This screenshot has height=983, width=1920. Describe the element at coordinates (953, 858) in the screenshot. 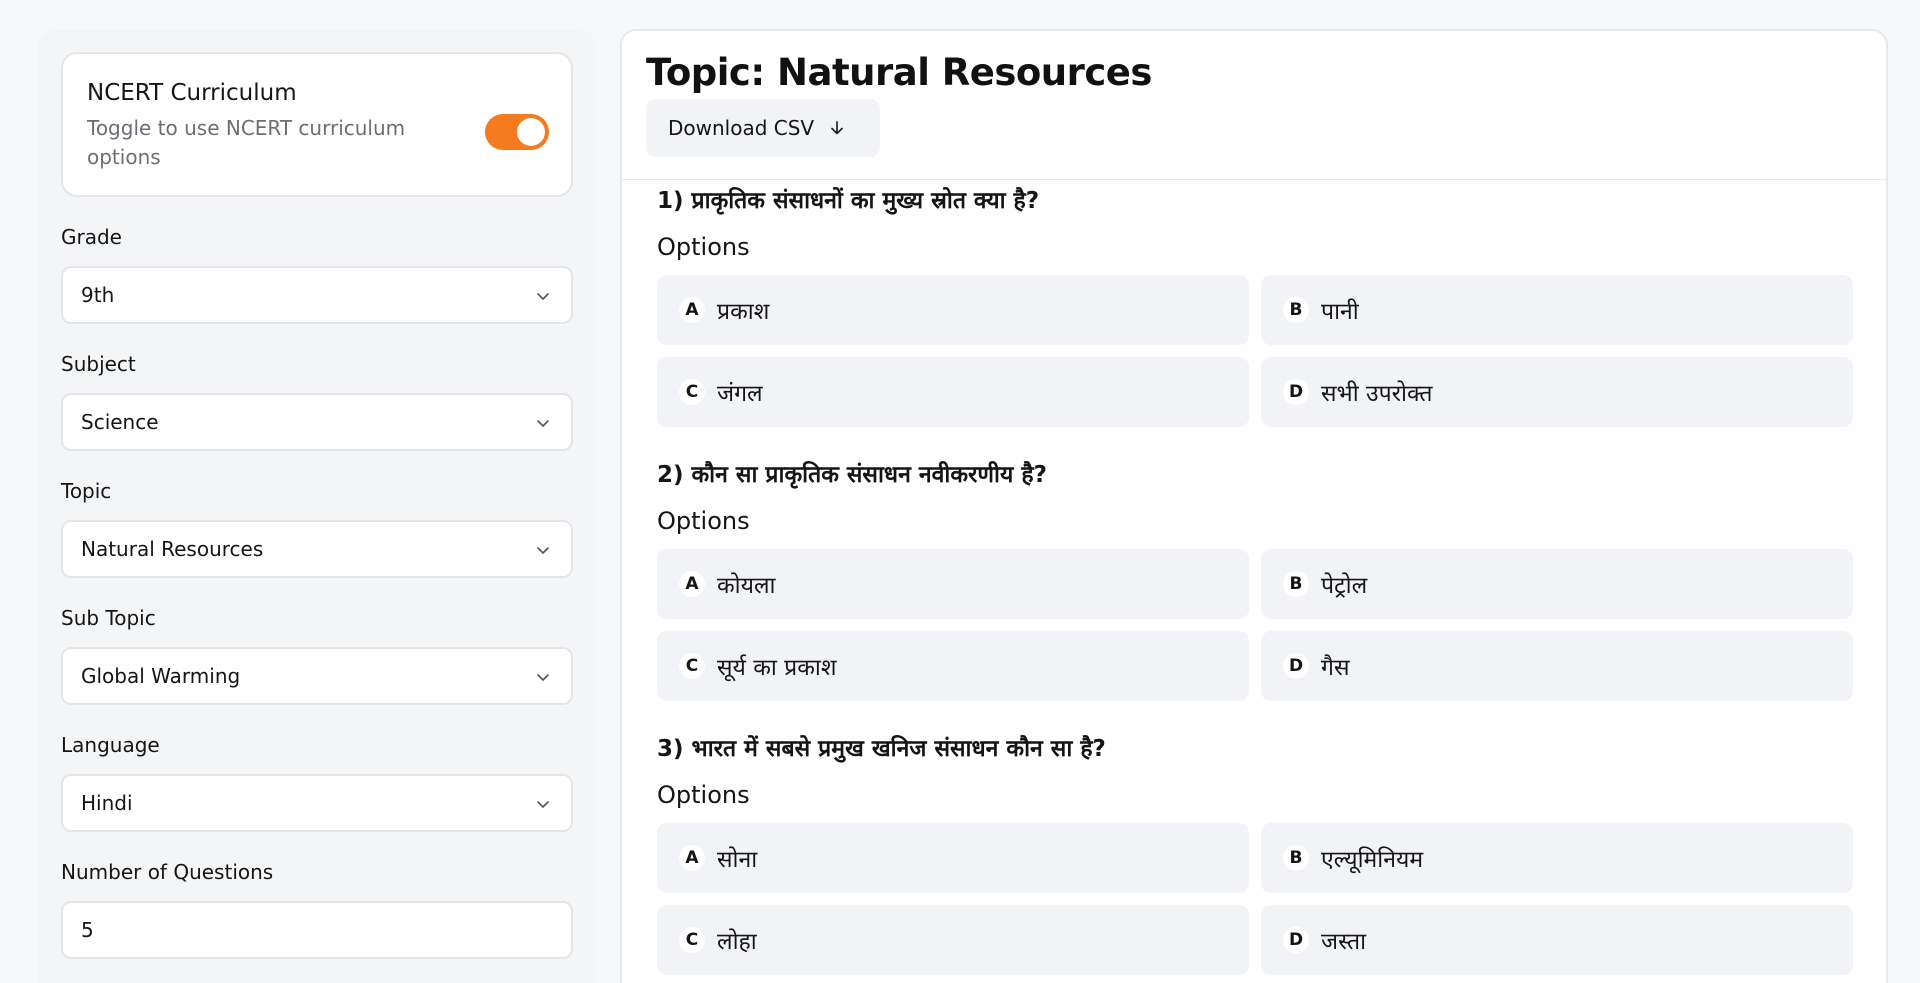

I see `option-a: A सोना` at that location.